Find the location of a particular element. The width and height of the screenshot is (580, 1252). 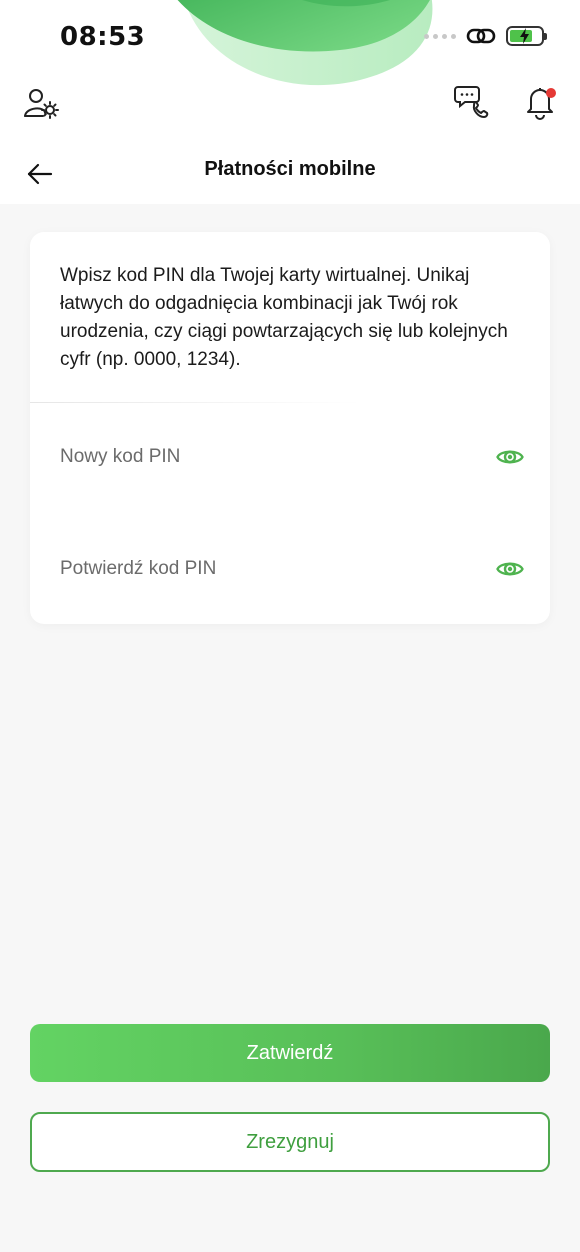

profile-settings-button is located at coordinates (41, 103).